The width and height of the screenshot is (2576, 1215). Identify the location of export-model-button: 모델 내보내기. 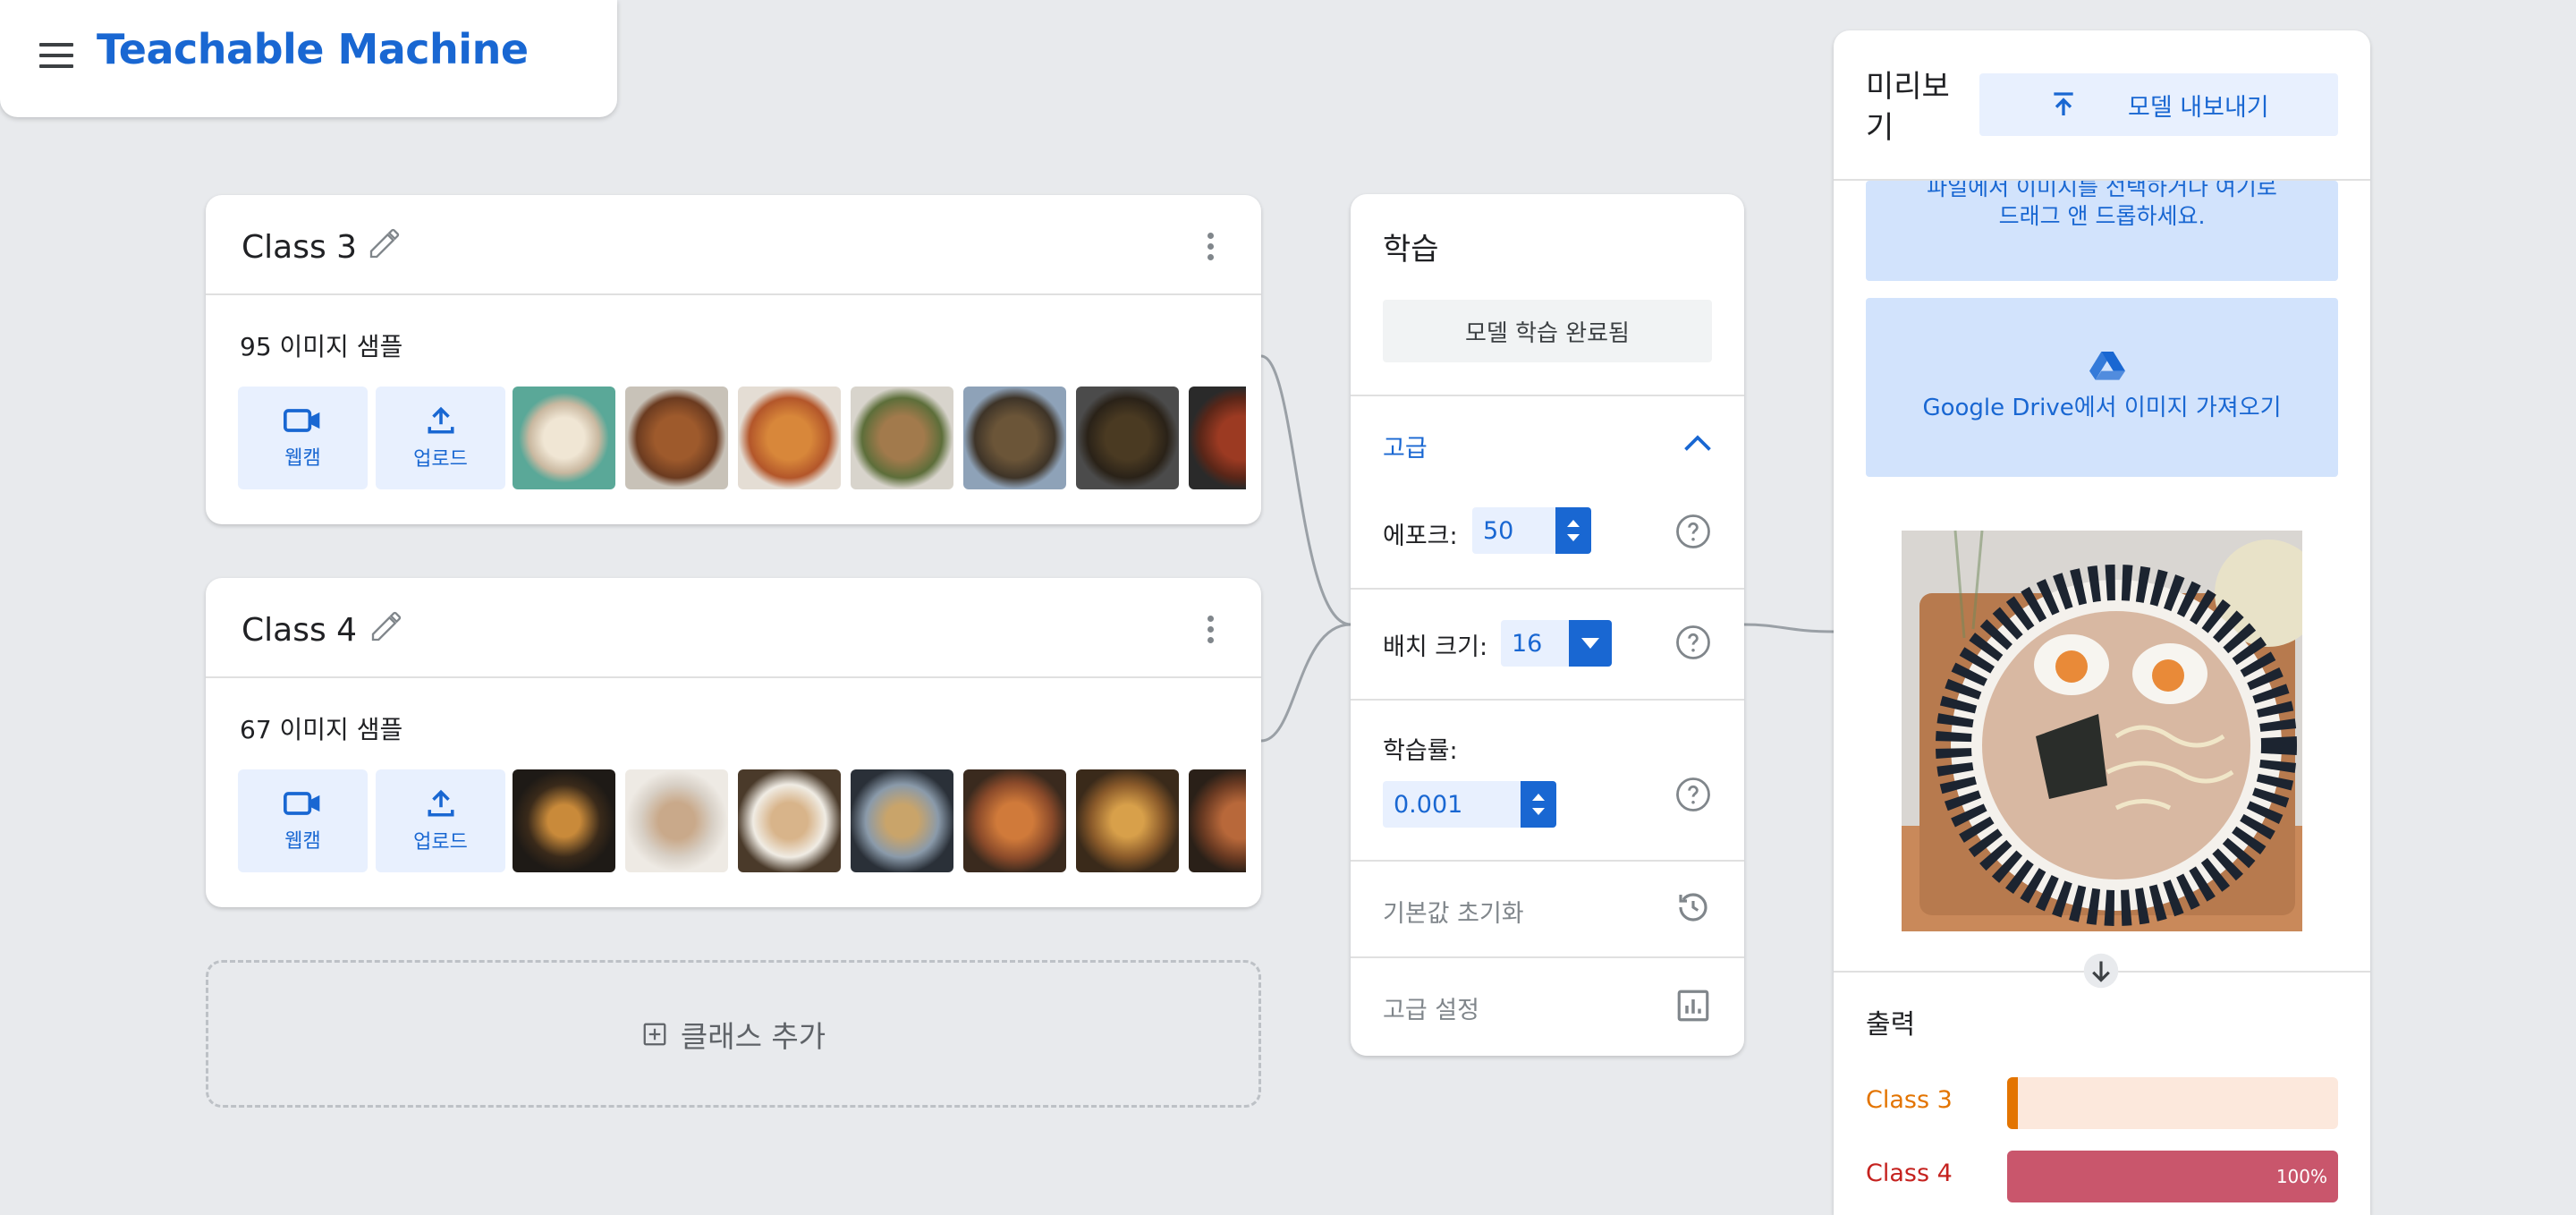
(2158, 105).